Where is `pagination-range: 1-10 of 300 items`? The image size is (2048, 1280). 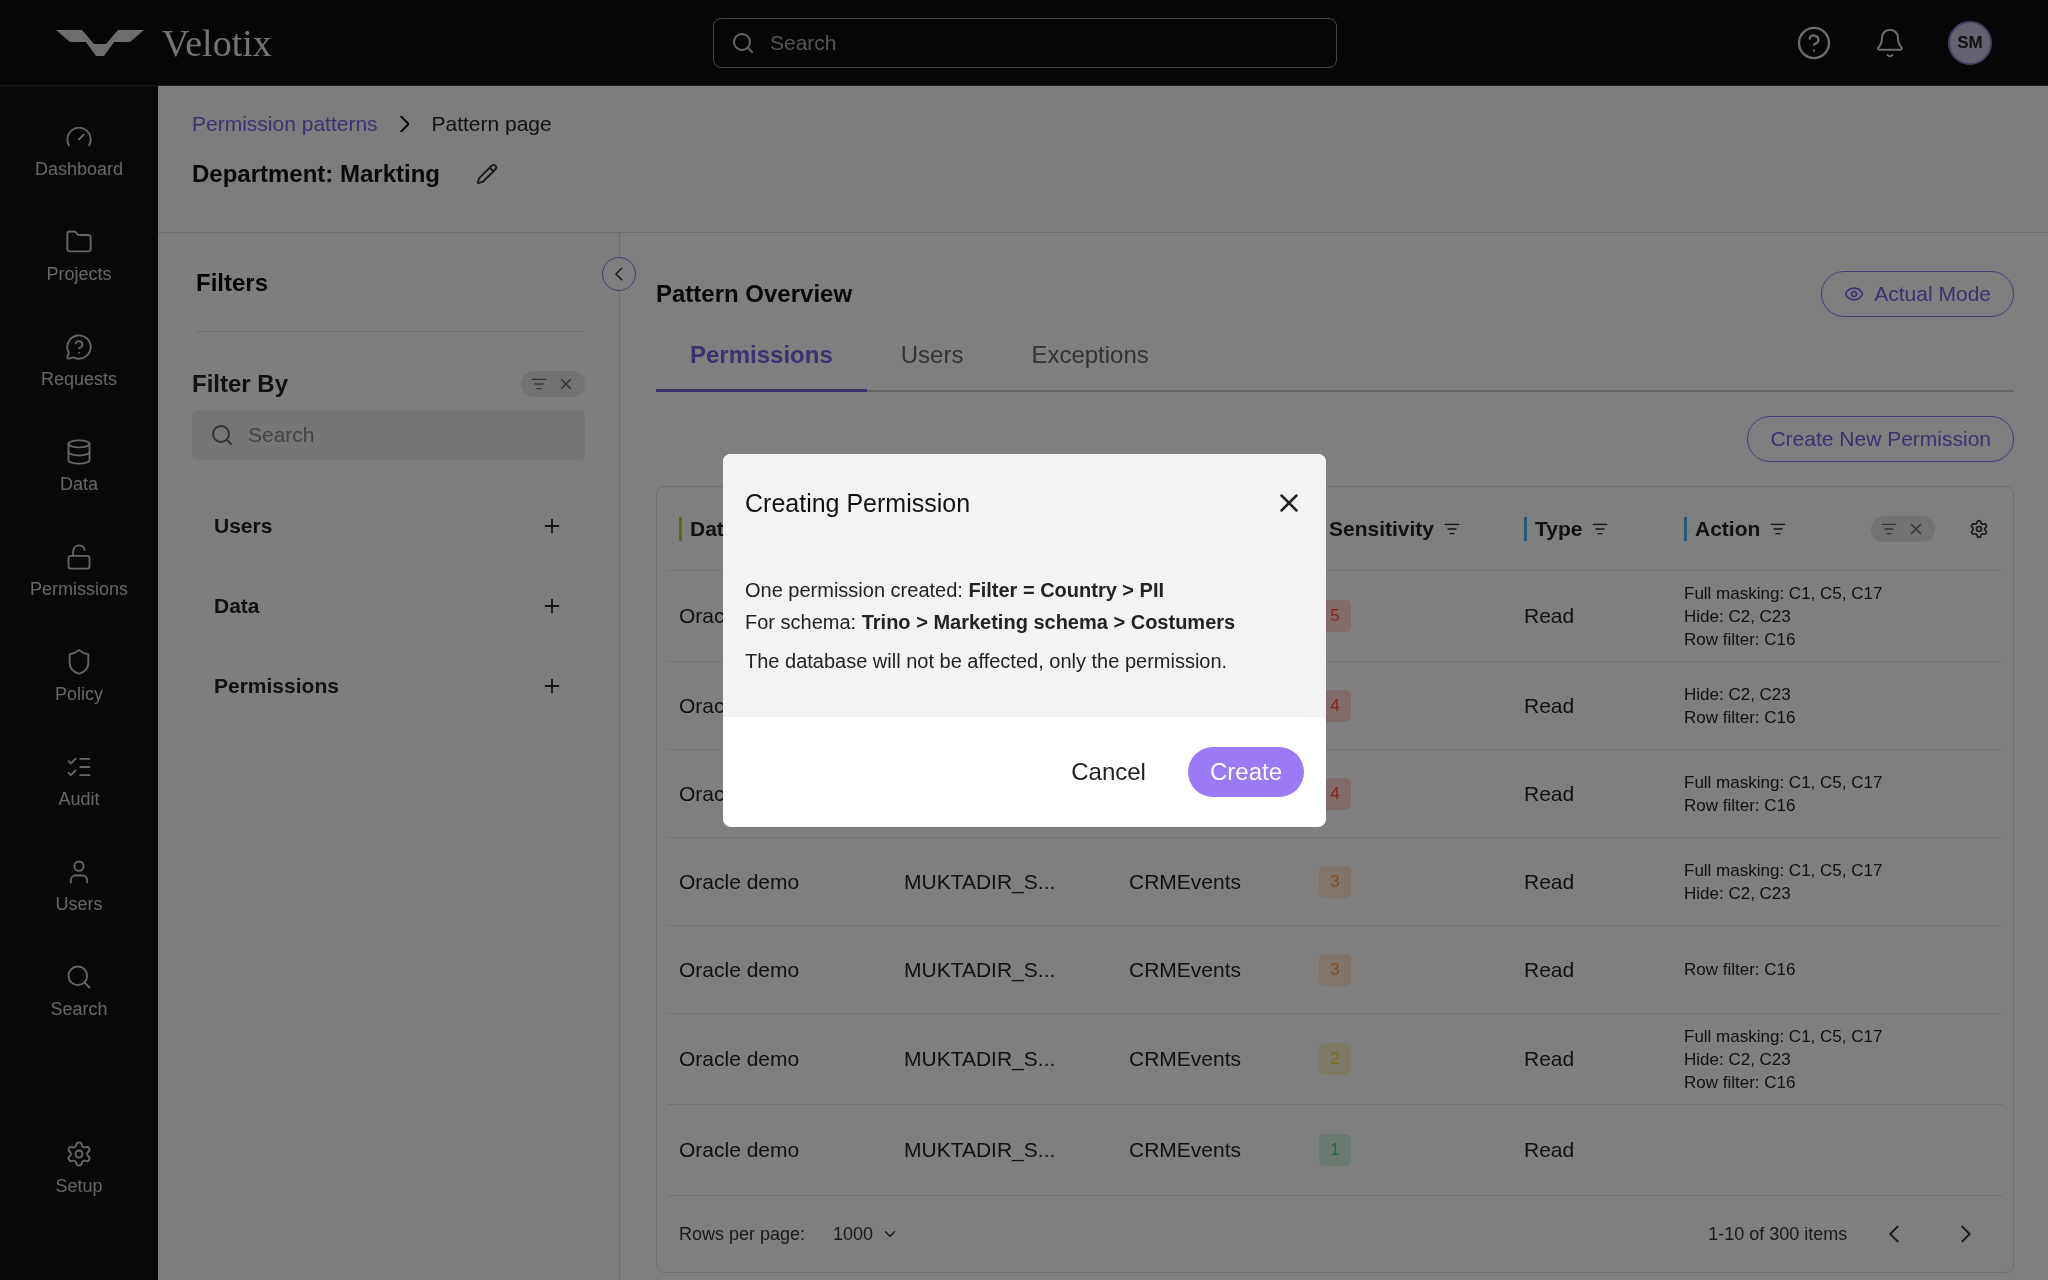
pagination-range: 1-10 of 300 items is located at coordinates (1778, 1234).